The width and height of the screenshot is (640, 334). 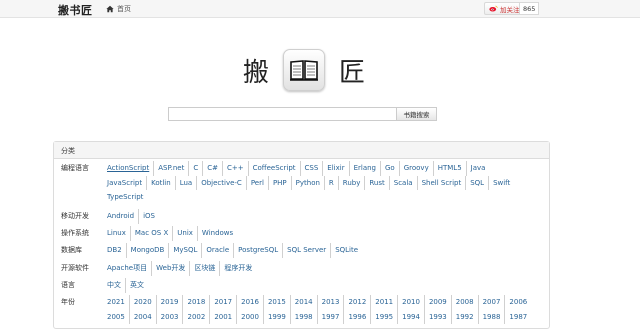 I want to click on category-link: SQLite, so click(x=346, y=250).